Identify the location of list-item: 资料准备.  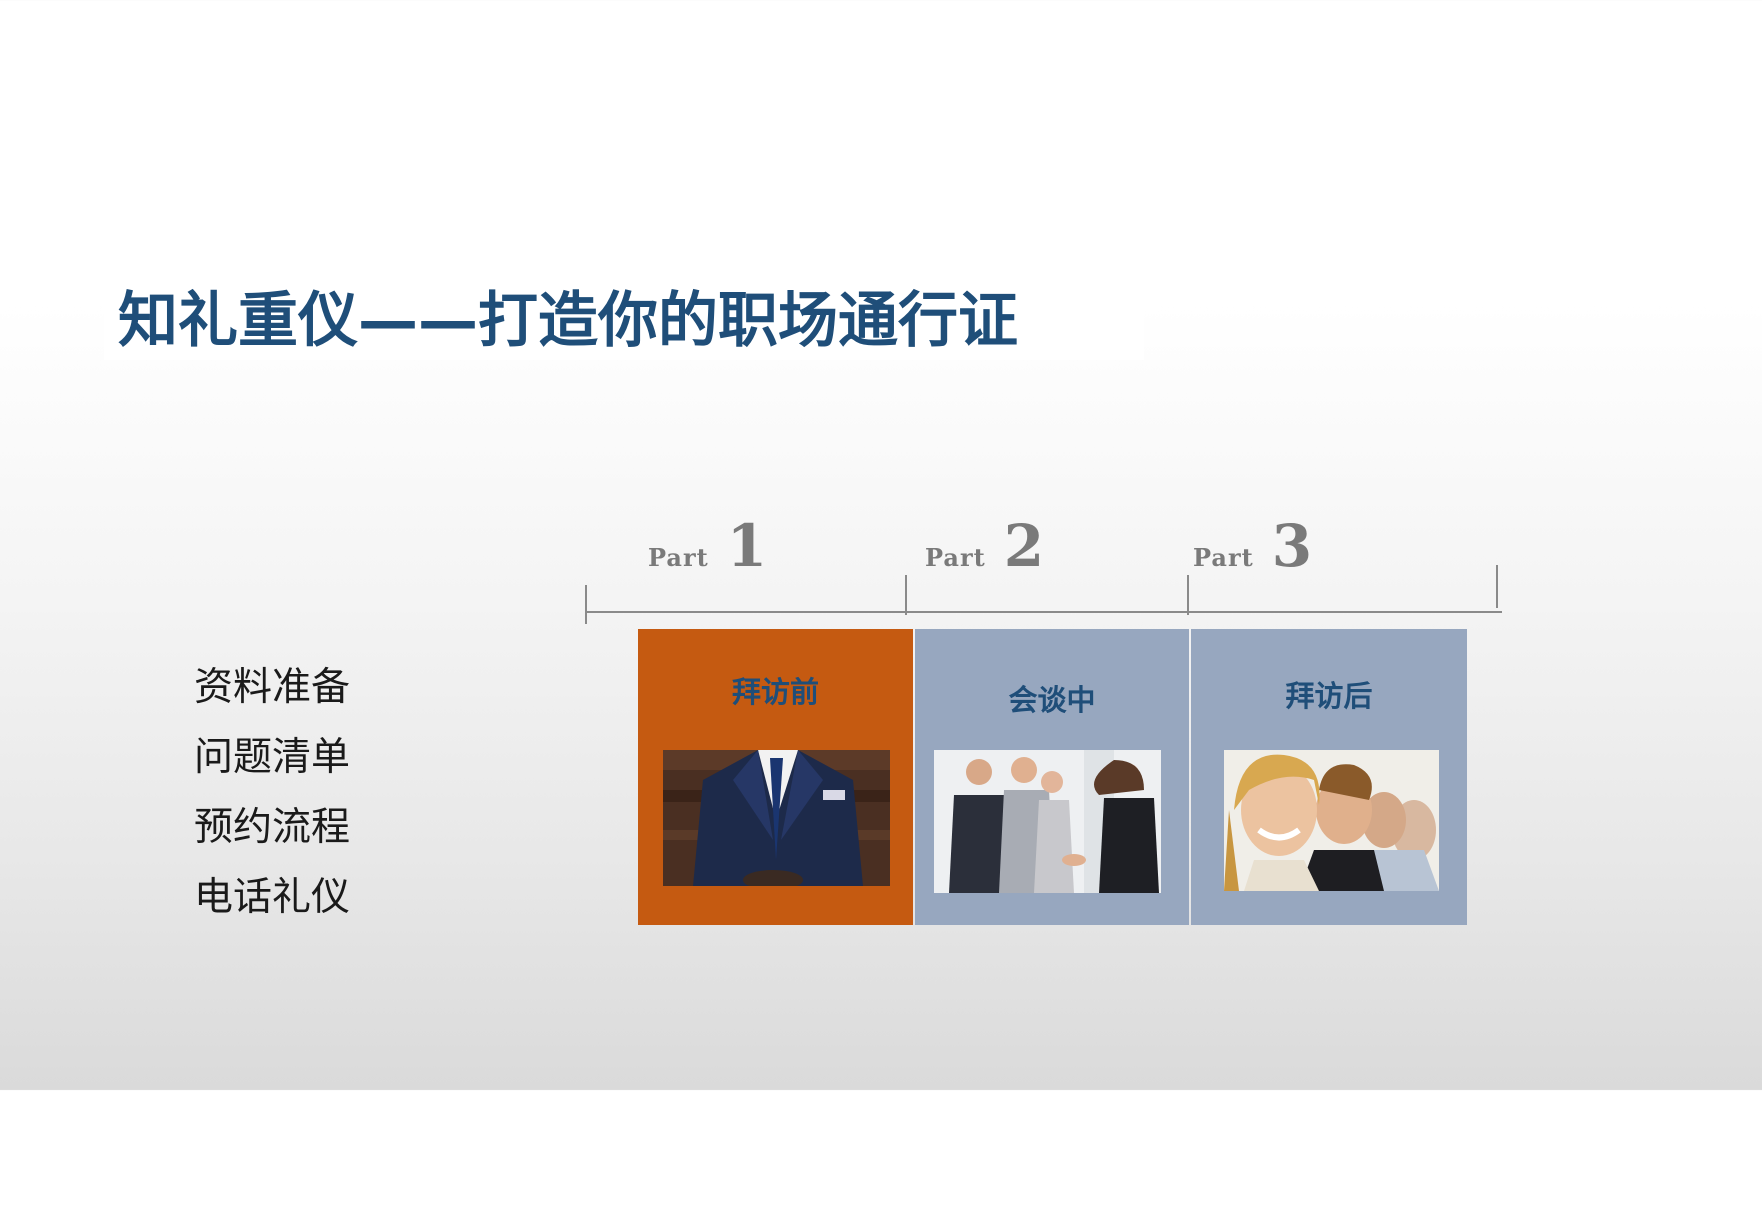
(272, 687).